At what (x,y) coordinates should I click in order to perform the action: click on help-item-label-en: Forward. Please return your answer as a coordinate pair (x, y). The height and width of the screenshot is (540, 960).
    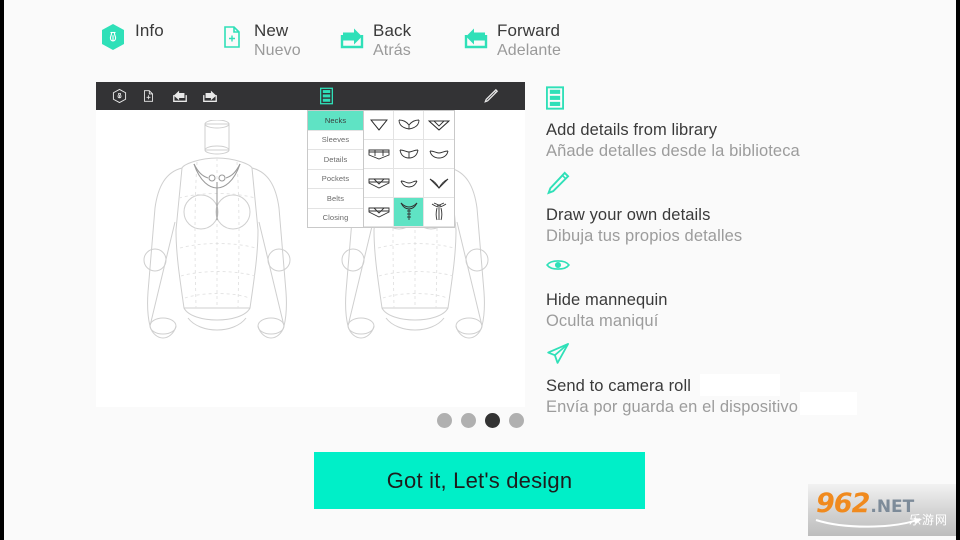
    Looking at the image, I should click on (529, 30).